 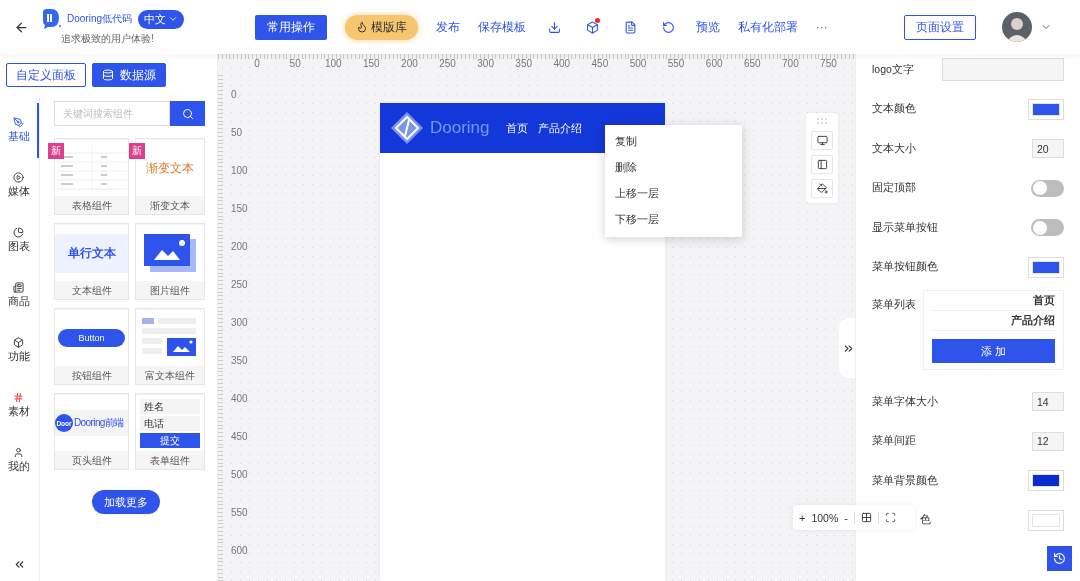 I want to click on ruler-label: 150, so click(x=239, y=208).